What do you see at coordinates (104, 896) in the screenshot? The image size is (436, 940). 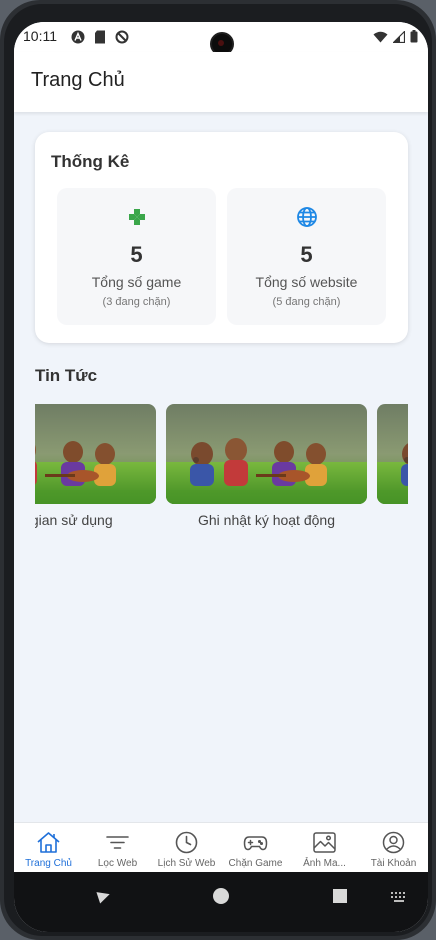 I see `back-icon` at bounding box center [104, 896].